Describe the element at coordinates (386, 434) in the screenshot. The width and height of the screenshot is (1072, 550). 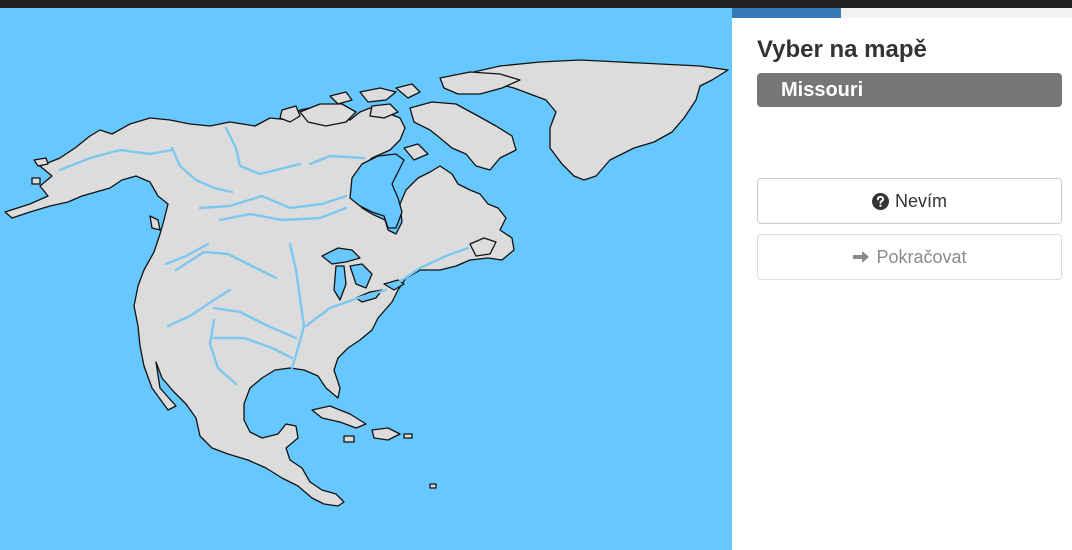
I see `hispaniola` at that location.